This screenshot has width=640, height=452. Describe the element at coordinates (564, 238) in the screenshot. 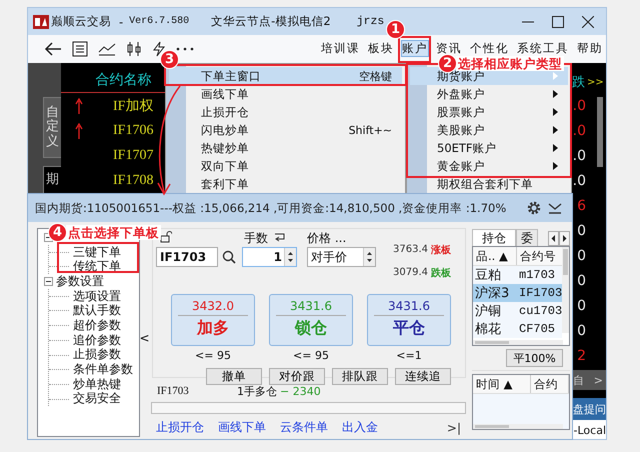

I see `scroll-right-icon` at that location.